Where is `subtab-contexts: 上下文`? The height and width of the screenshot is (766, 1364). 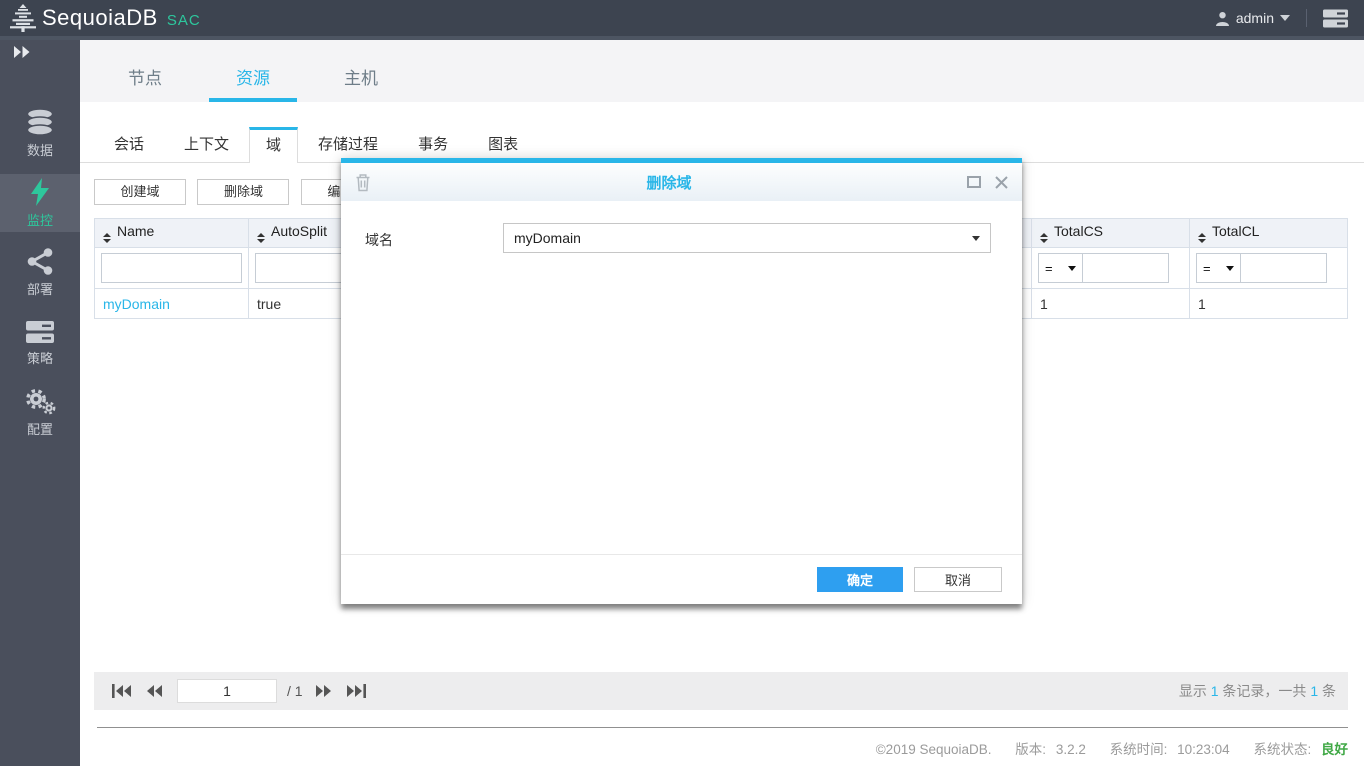 subtab-contexts: 上下文 is located at coordinates (206, 145).